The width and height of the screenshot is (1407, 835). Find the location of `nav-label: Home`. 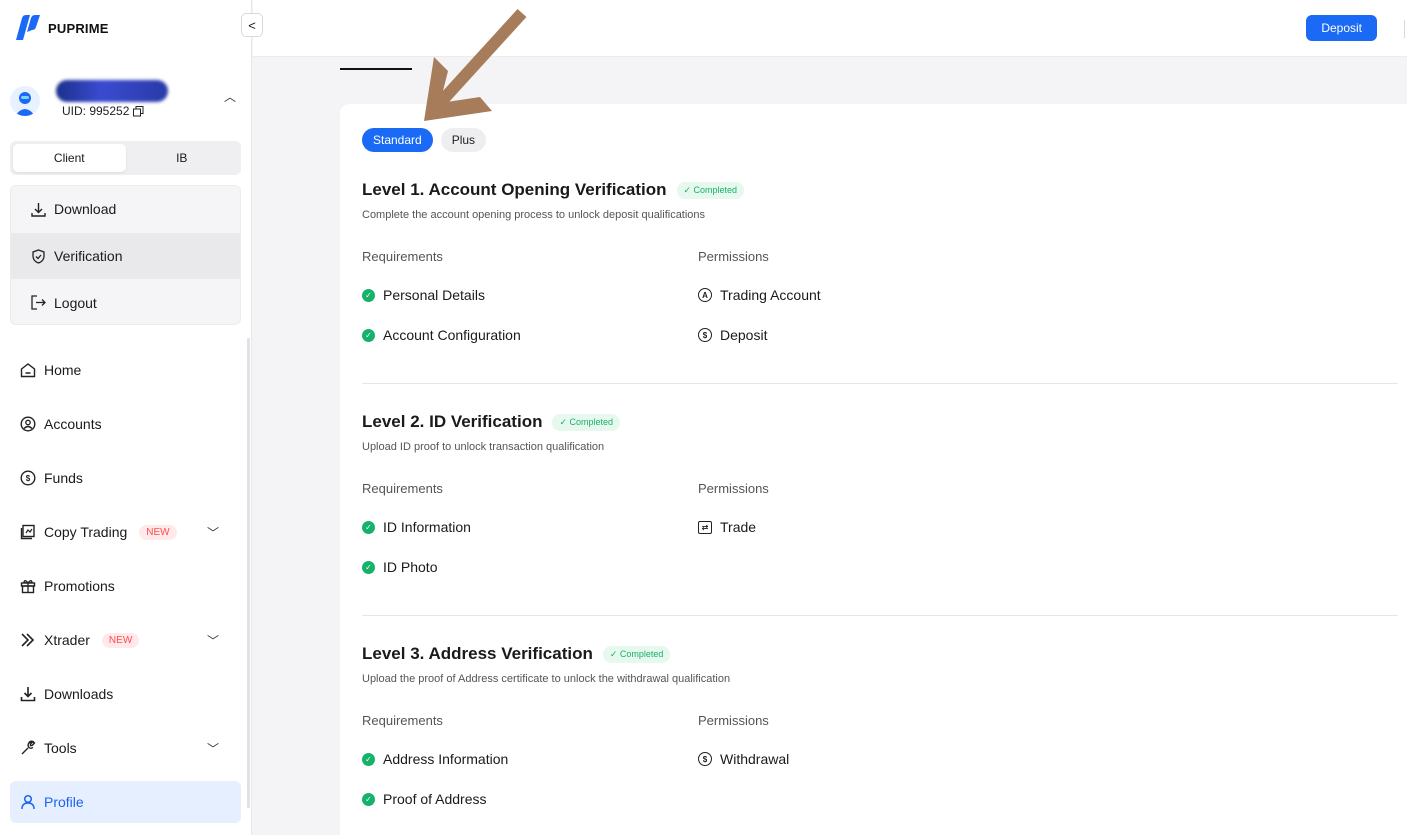

nav-label: Home is located at coordinates (63, 370).